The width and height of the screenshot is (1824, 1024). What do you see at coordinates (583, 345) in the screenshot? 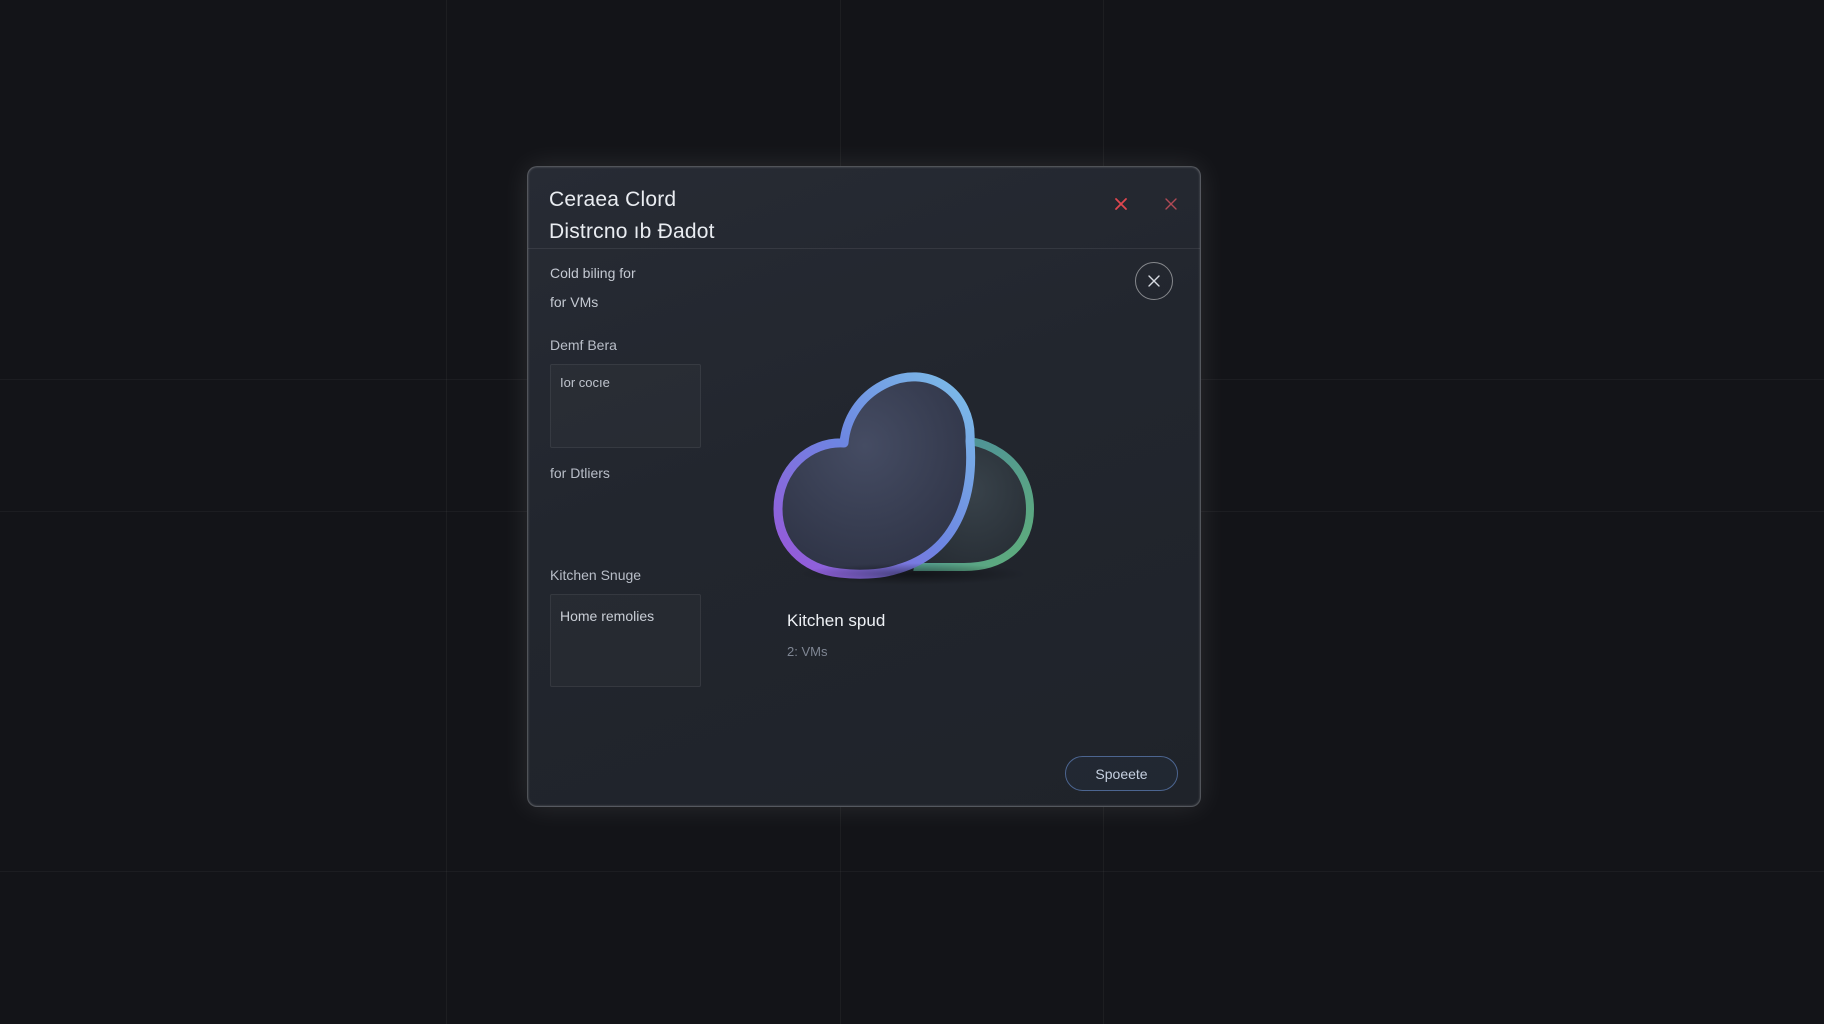
I see `field1-label: Demf Bera` at bounding box center [583, 345].